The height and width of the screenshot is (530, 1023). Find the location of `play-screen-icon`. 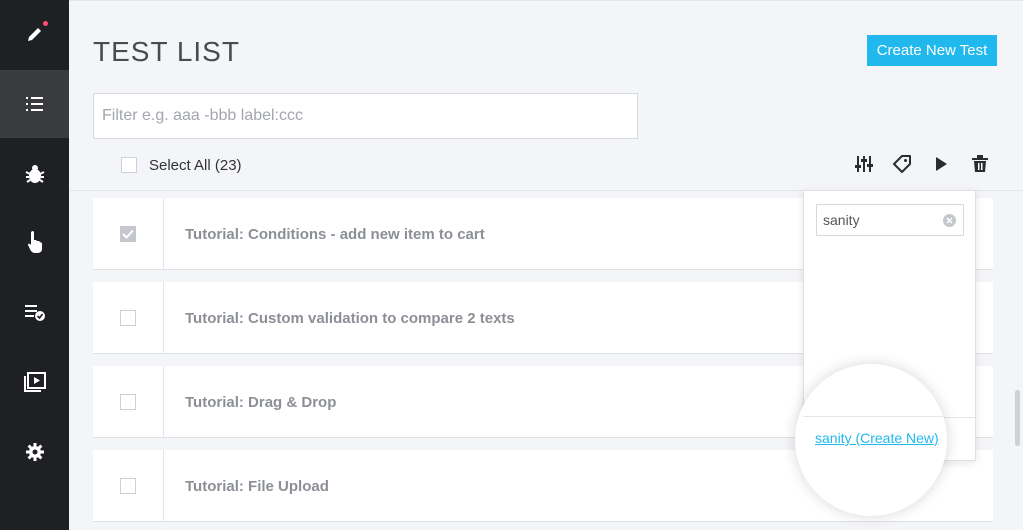

play-screen-icon is located at coordinates (34, 382).